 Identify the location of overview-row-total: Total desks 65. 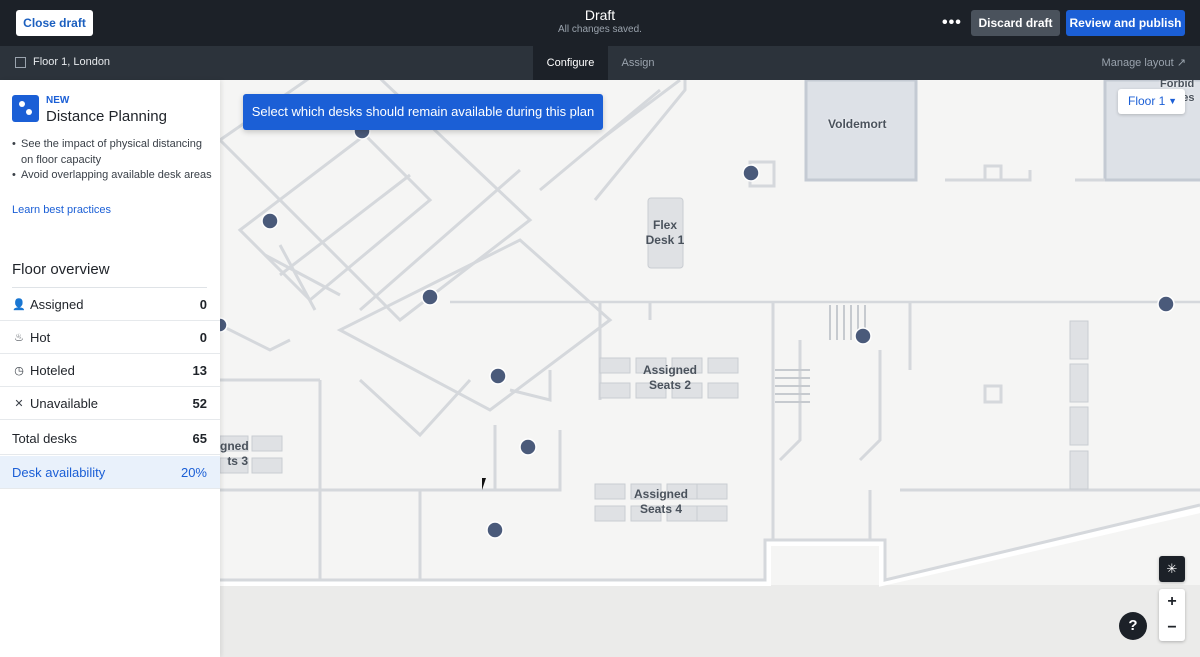
(110, 438).